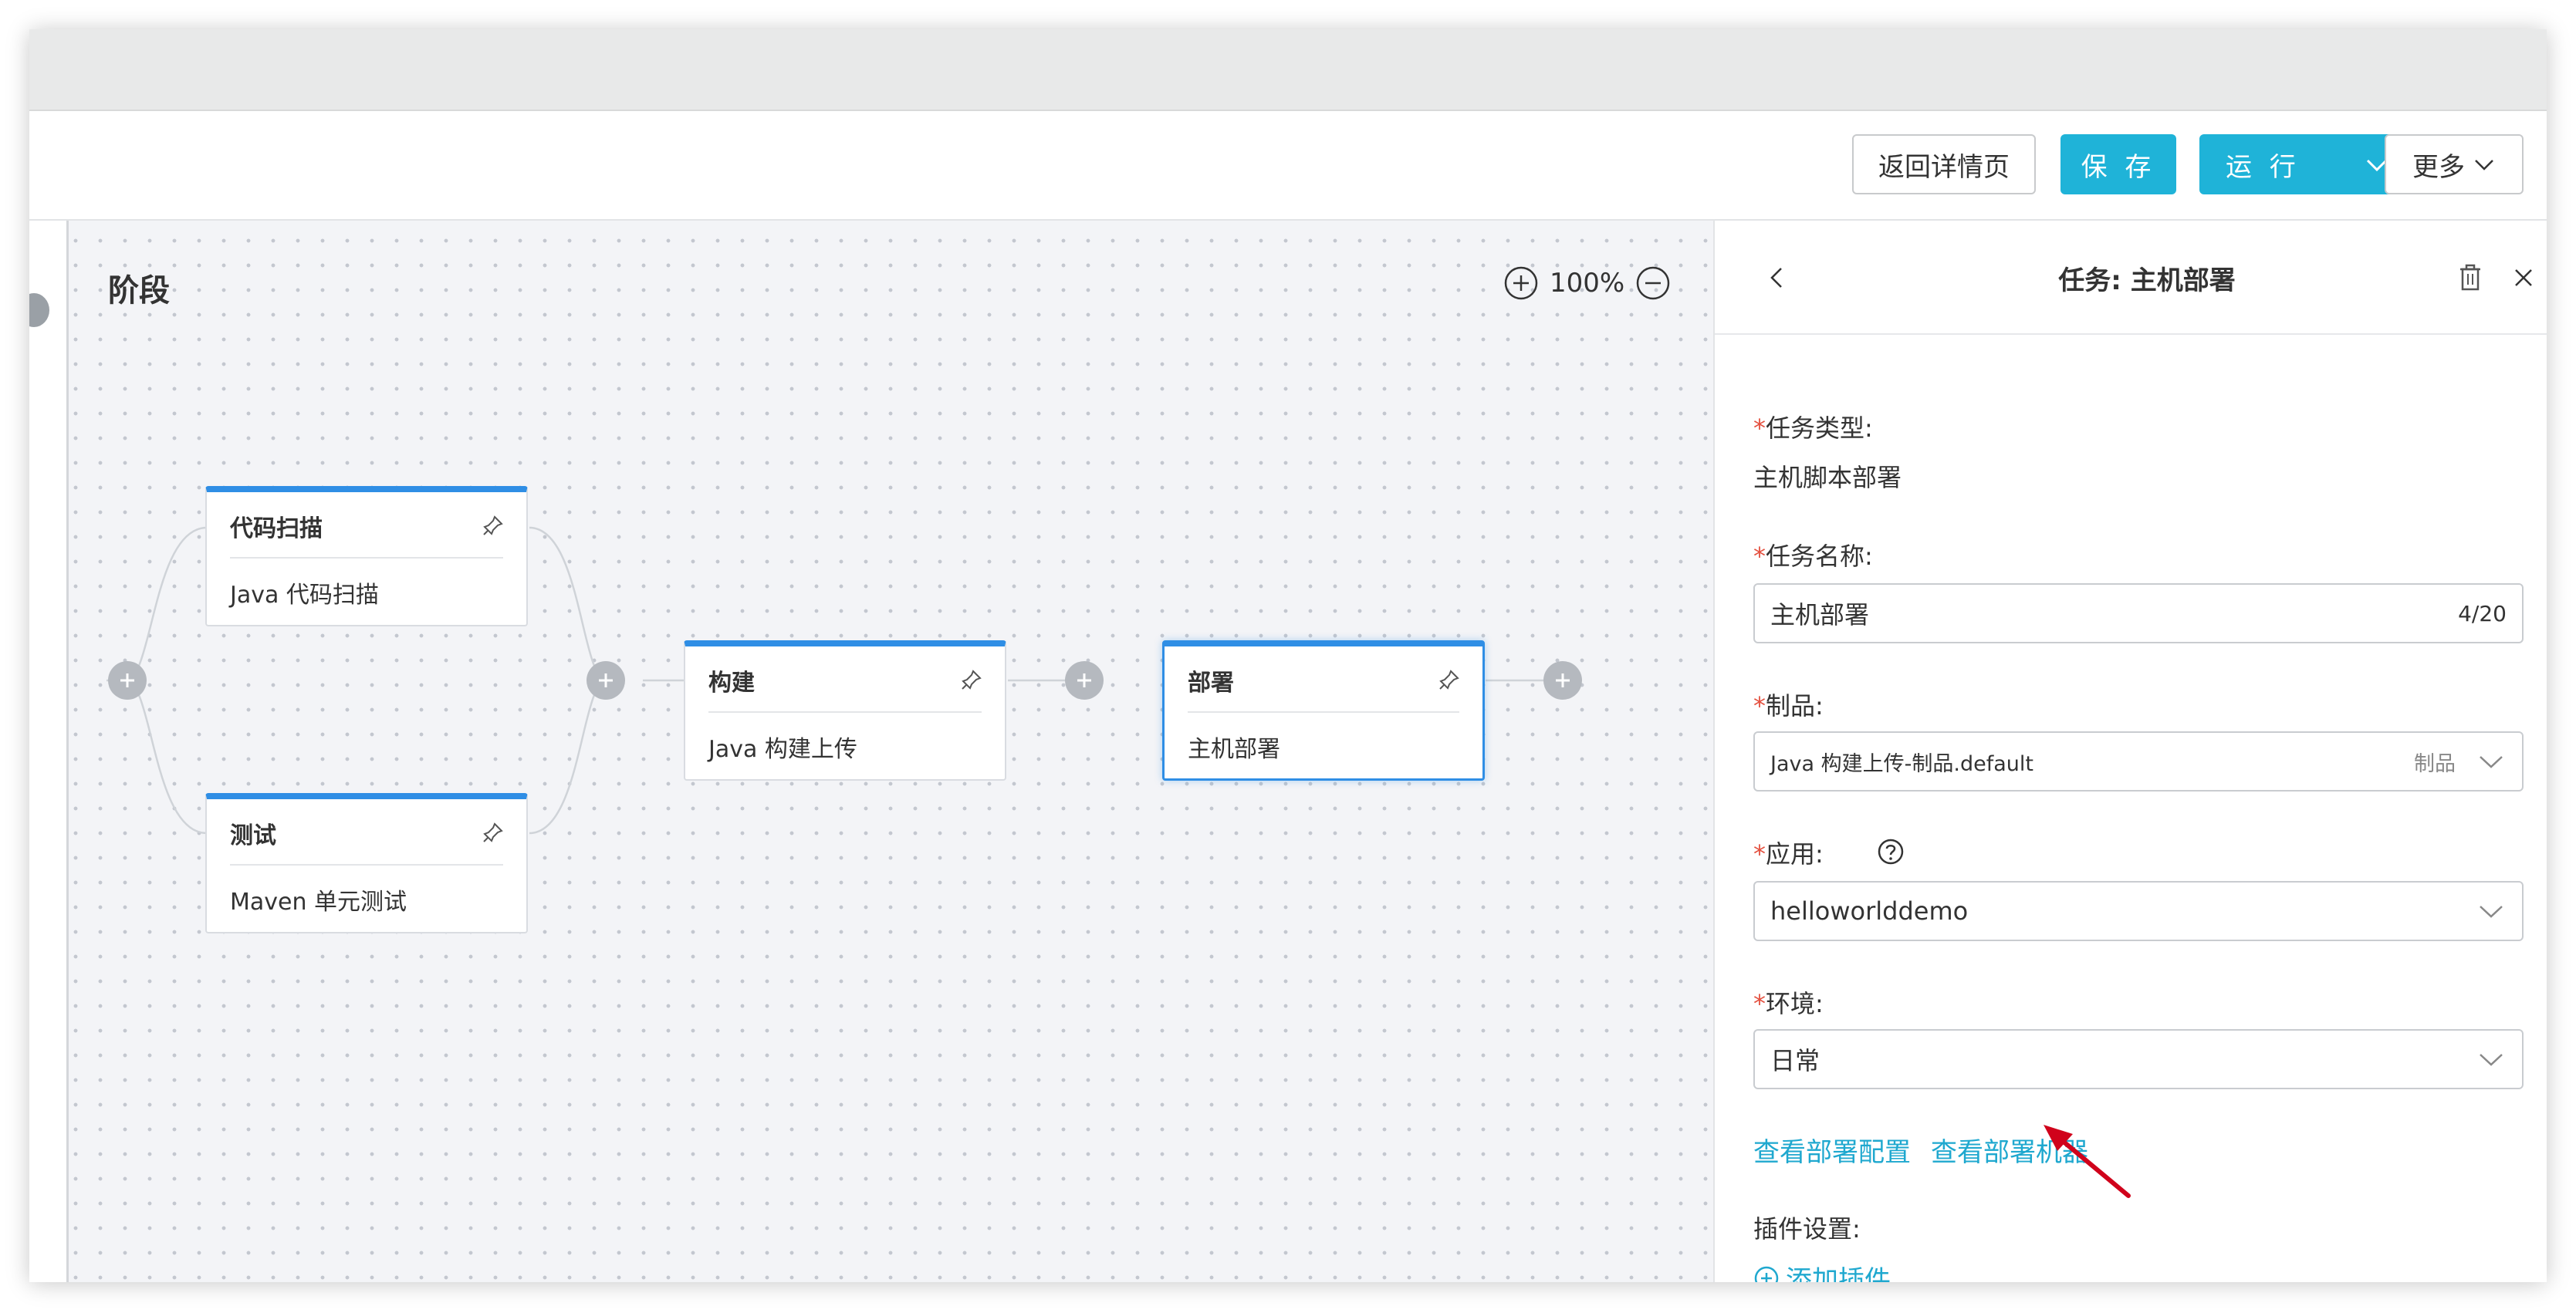 The image size is (2576, 1313). Describe the element at coordinates (1901, 763) in the screenshot. I see `artifact-value: Java 构建上传-制品.default` at that location.